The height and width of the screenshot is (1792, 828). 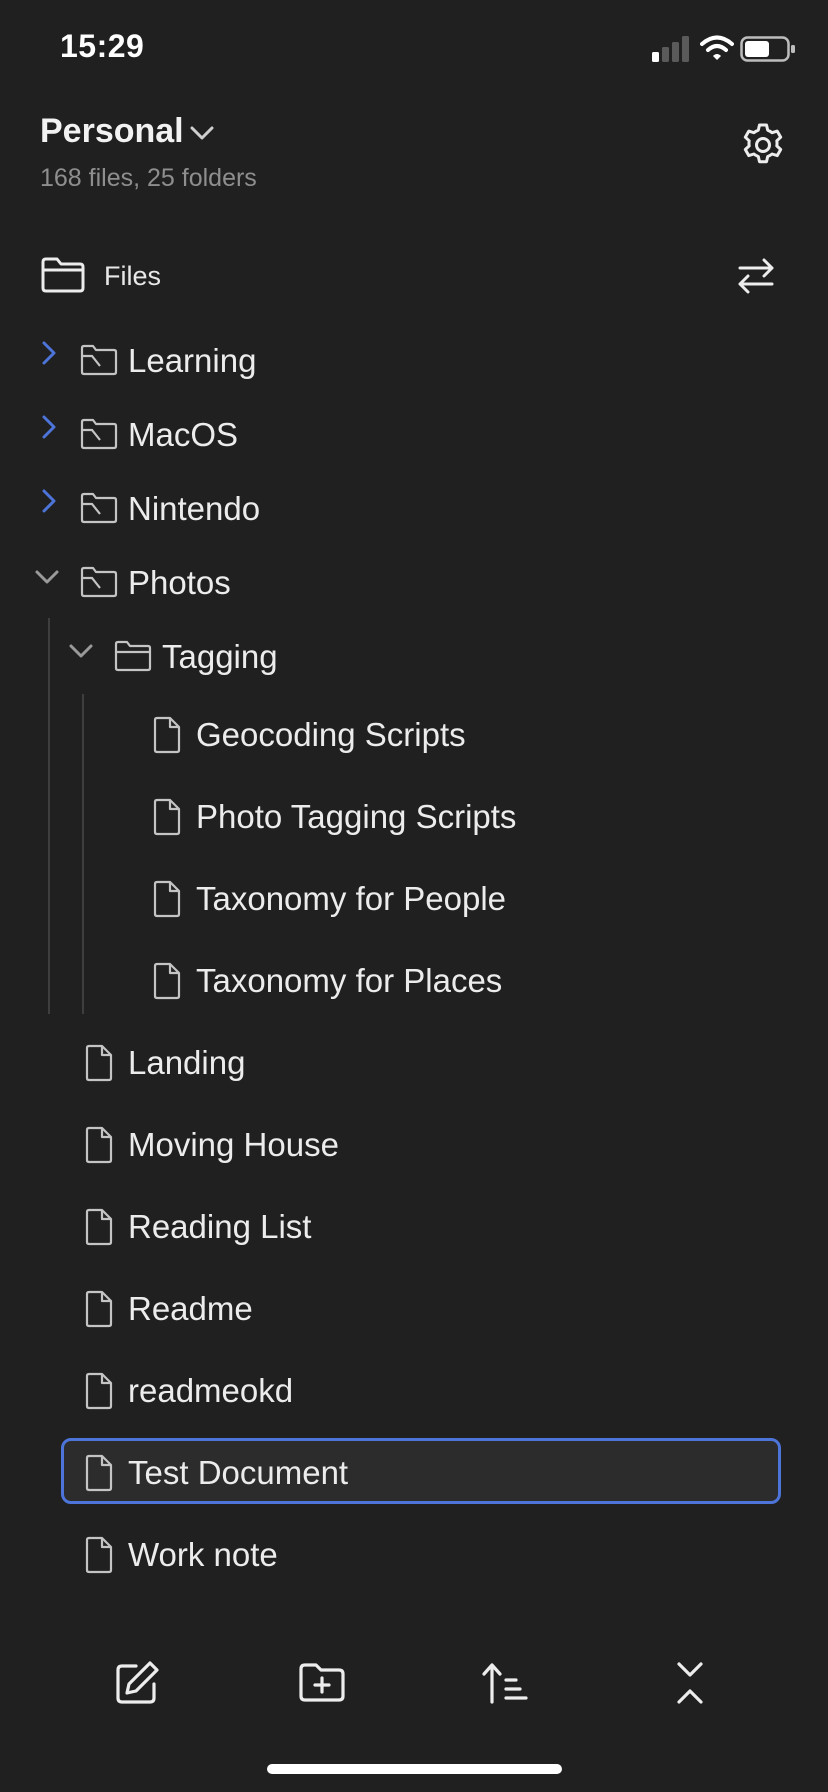 What do you see at coordinates (211, 1390) in the screenshot?
I see `tree-item-label: readmeokd` at bounding box center [211, 1390].